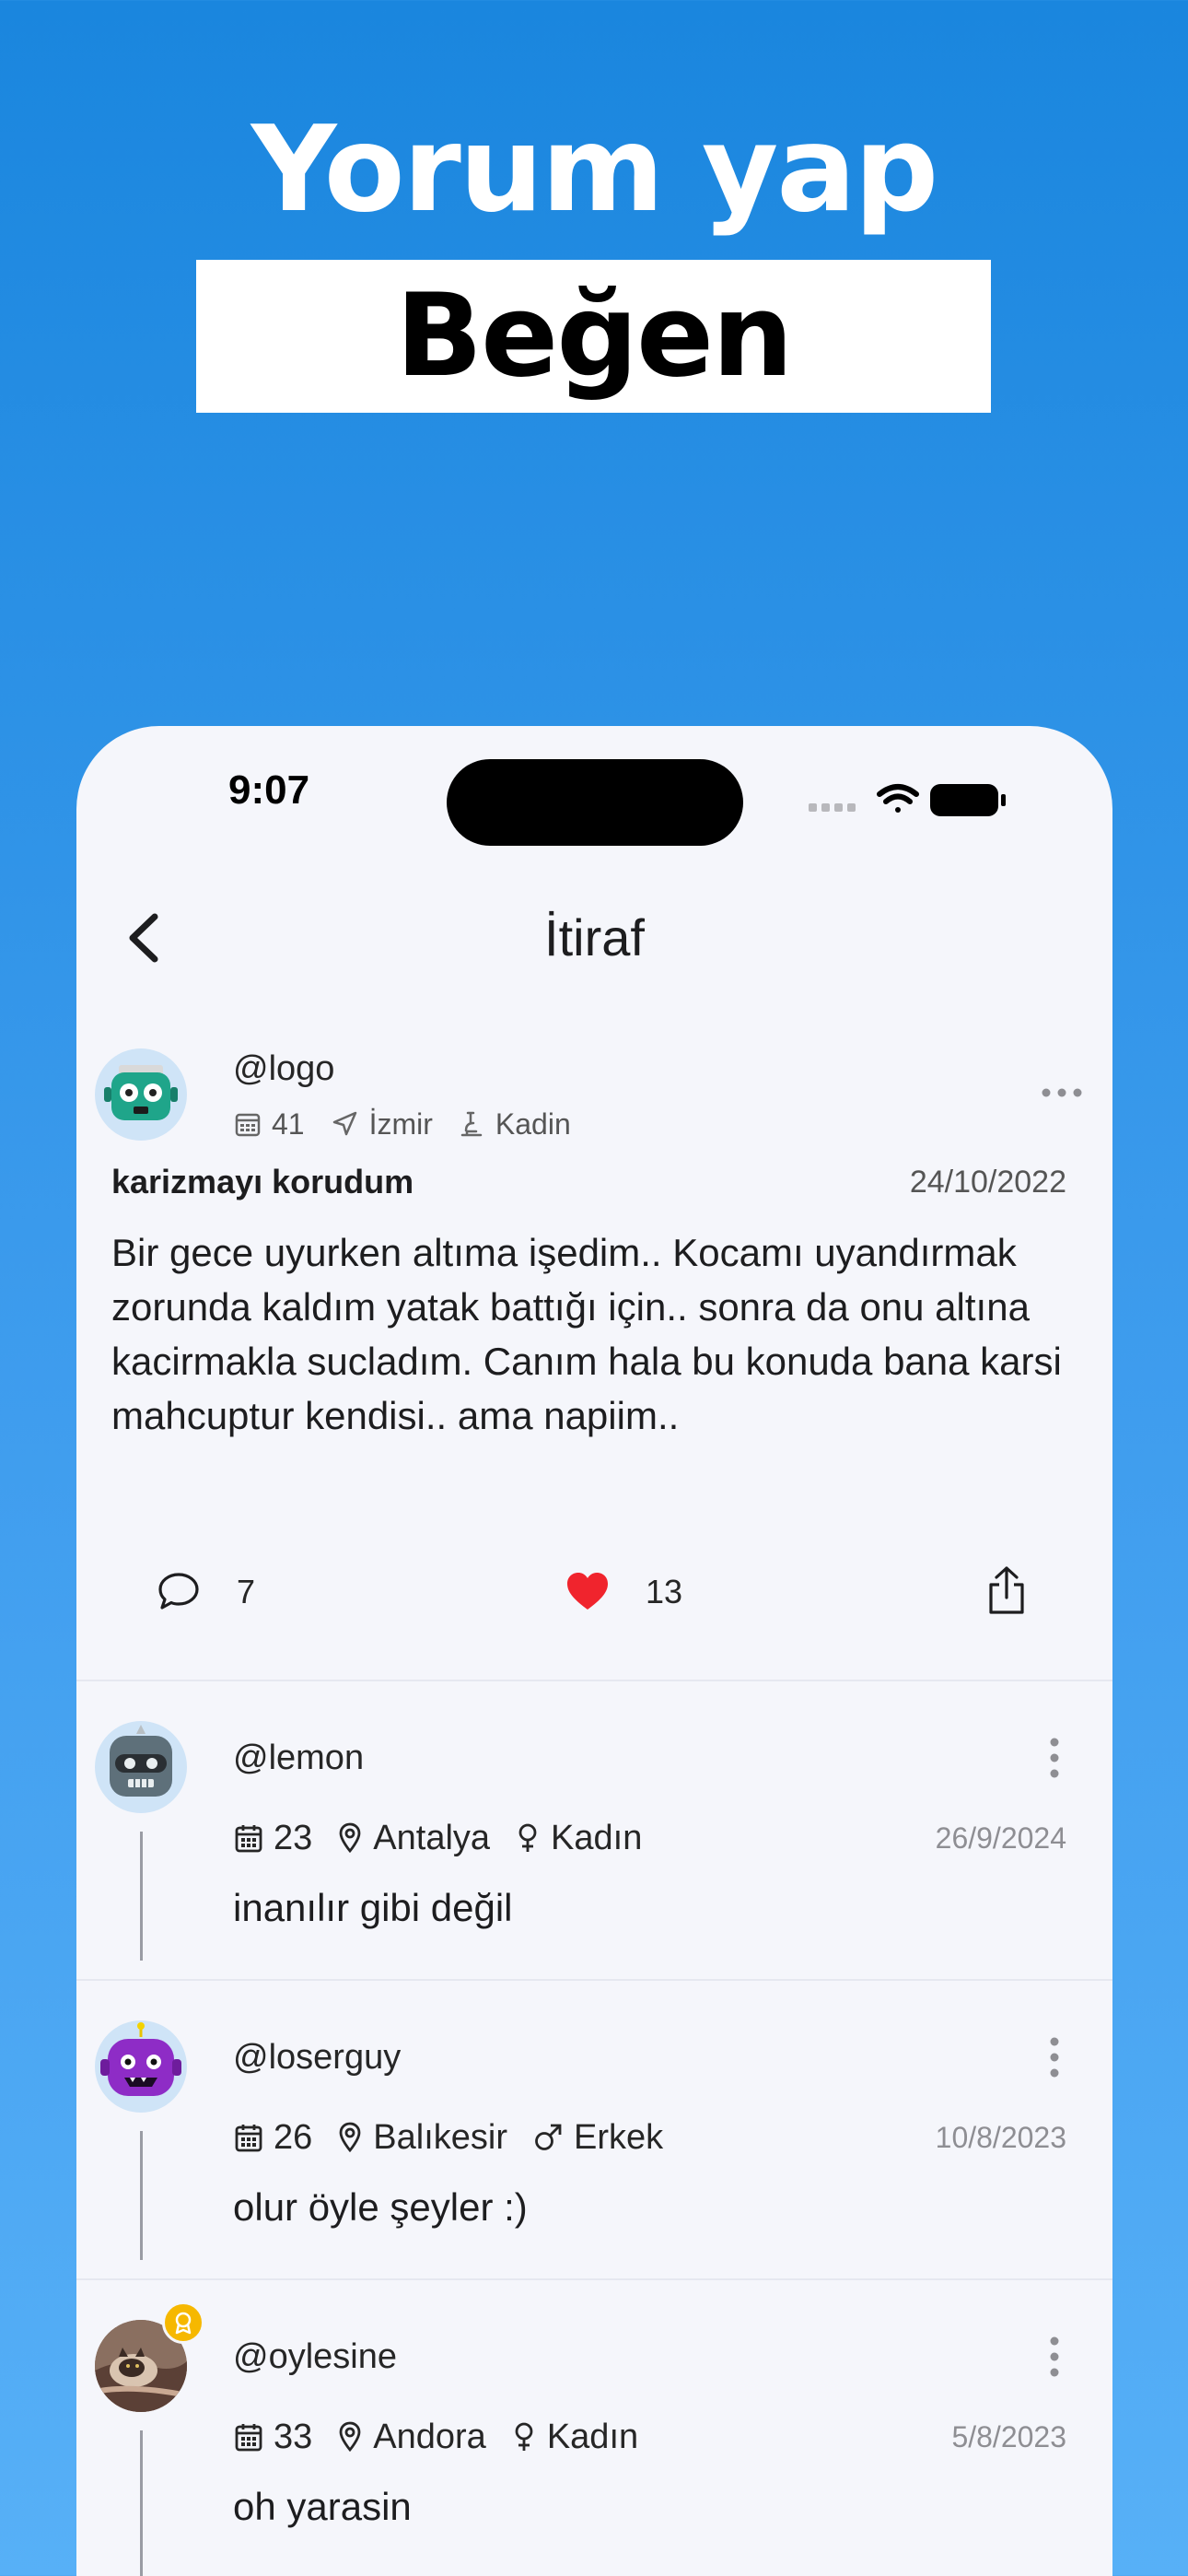 Image resolution: width=1188 pixels, height=2576 pixels. Describe the element at coordinates (269, 790) in the screenshot. I see `status-time: 9:07` at that location.